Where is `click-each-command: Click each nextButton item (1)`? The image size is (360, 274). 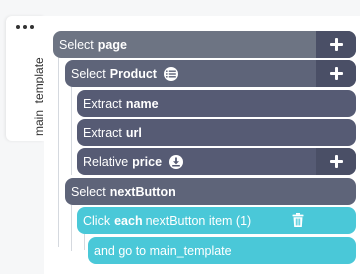
click-each-command: Click each nextButton item (1) is located at coordinates (216, 220).